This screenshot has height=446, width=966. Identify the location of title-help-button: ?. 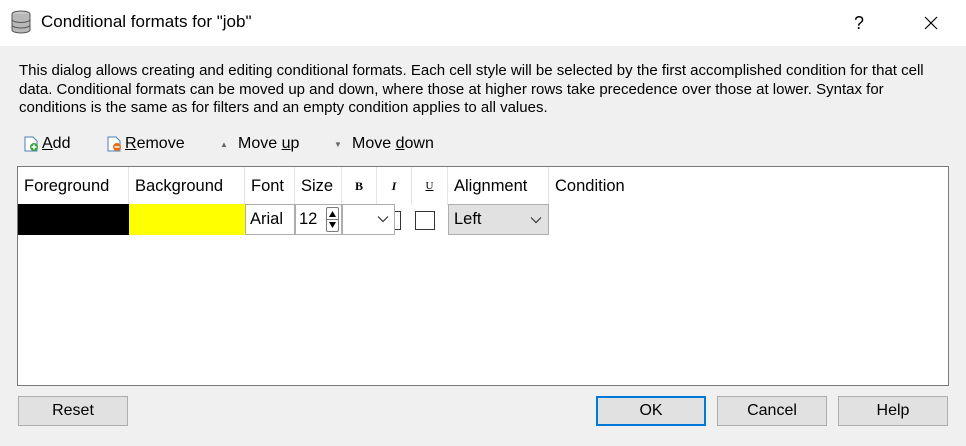
(859, 23).